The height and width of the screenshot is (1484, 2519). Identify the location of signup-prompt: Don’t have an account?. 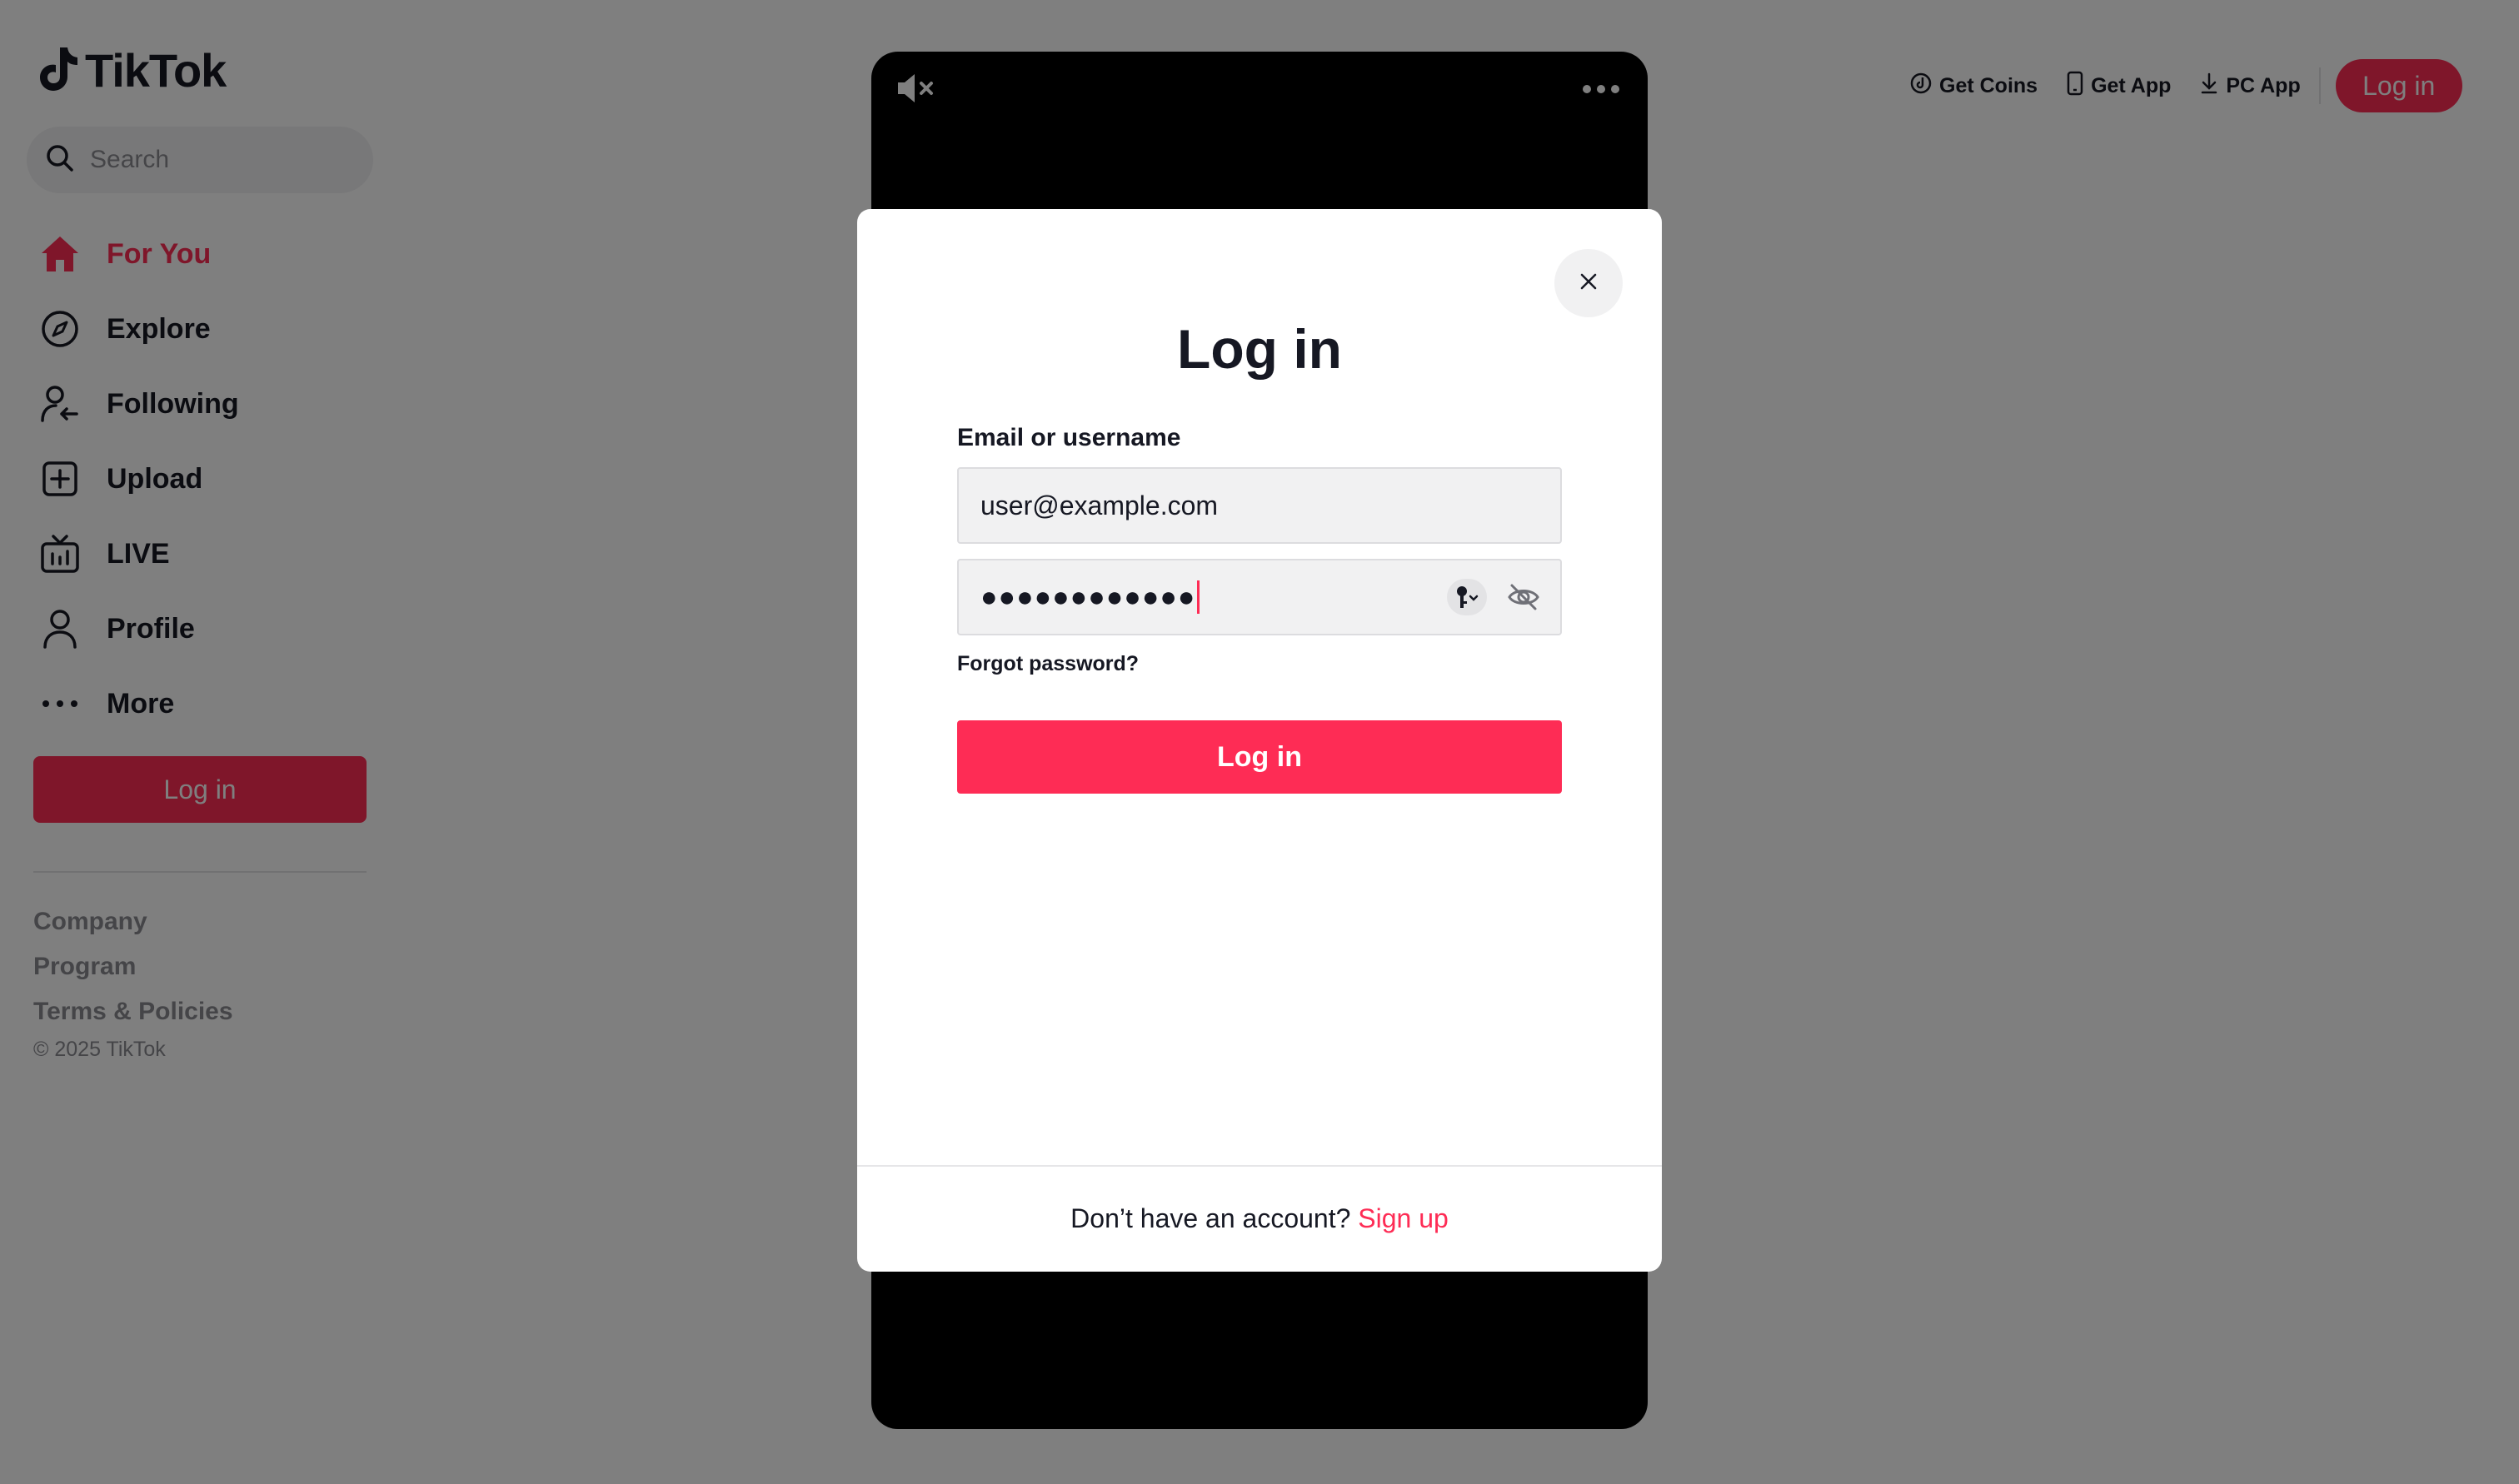
(1210, 1218).